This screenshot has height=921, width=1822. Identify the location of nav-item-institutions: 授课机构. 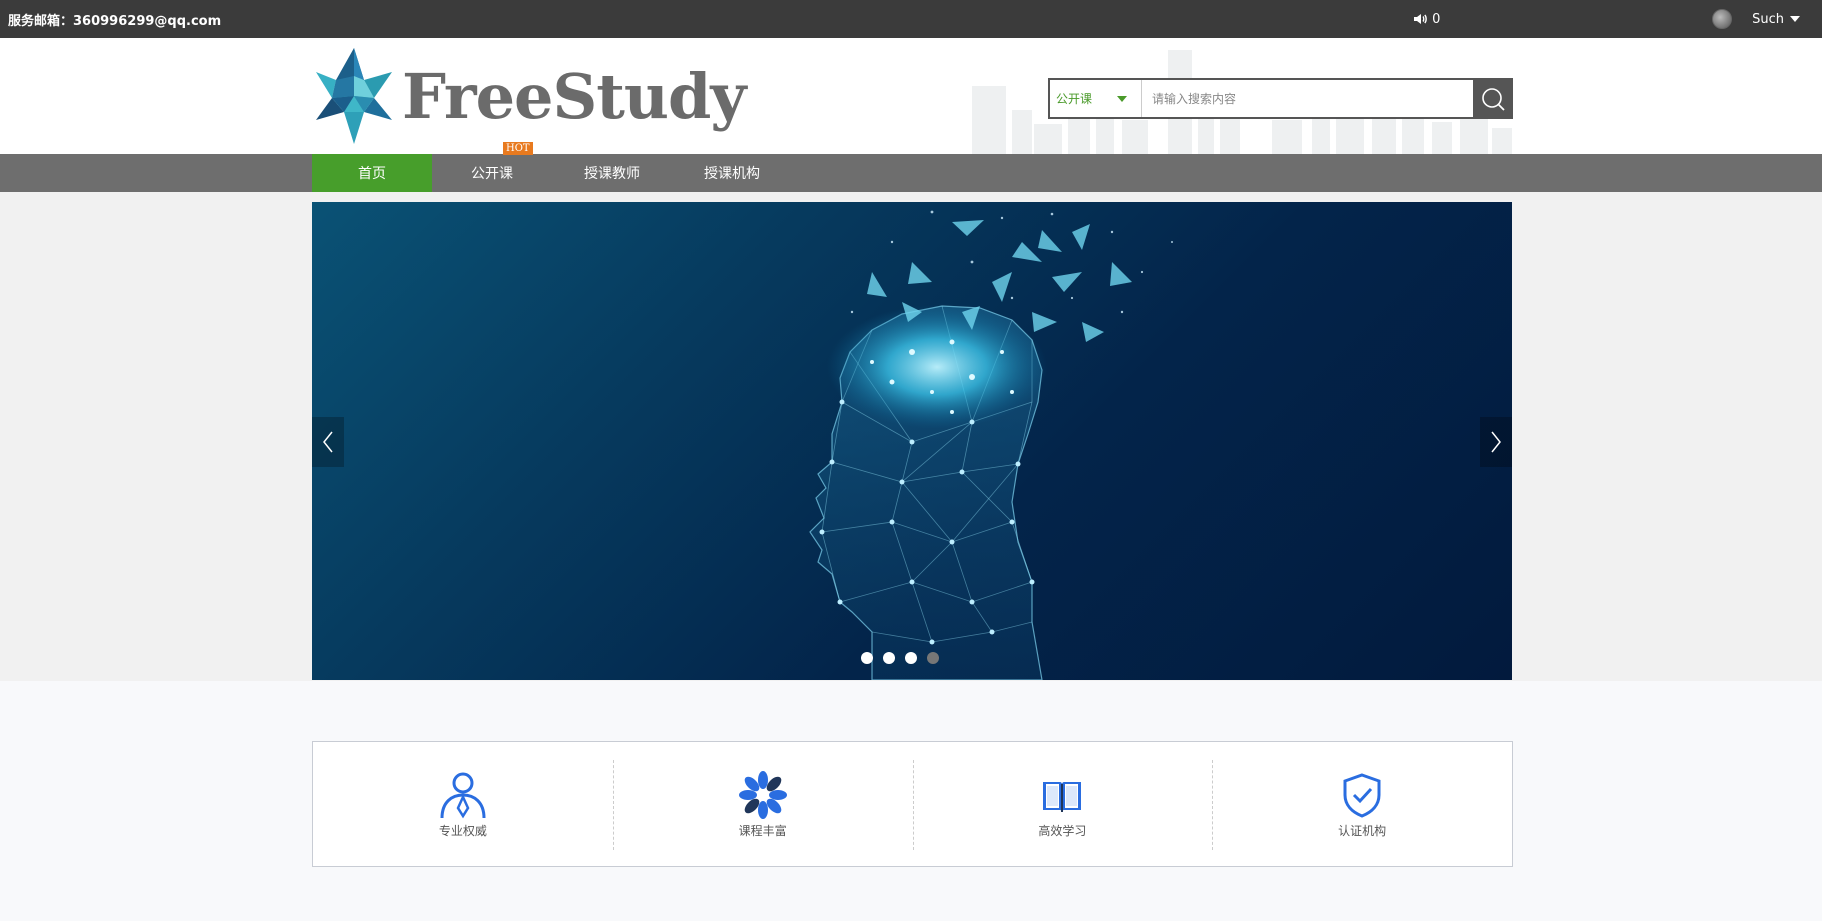
(732, 173).